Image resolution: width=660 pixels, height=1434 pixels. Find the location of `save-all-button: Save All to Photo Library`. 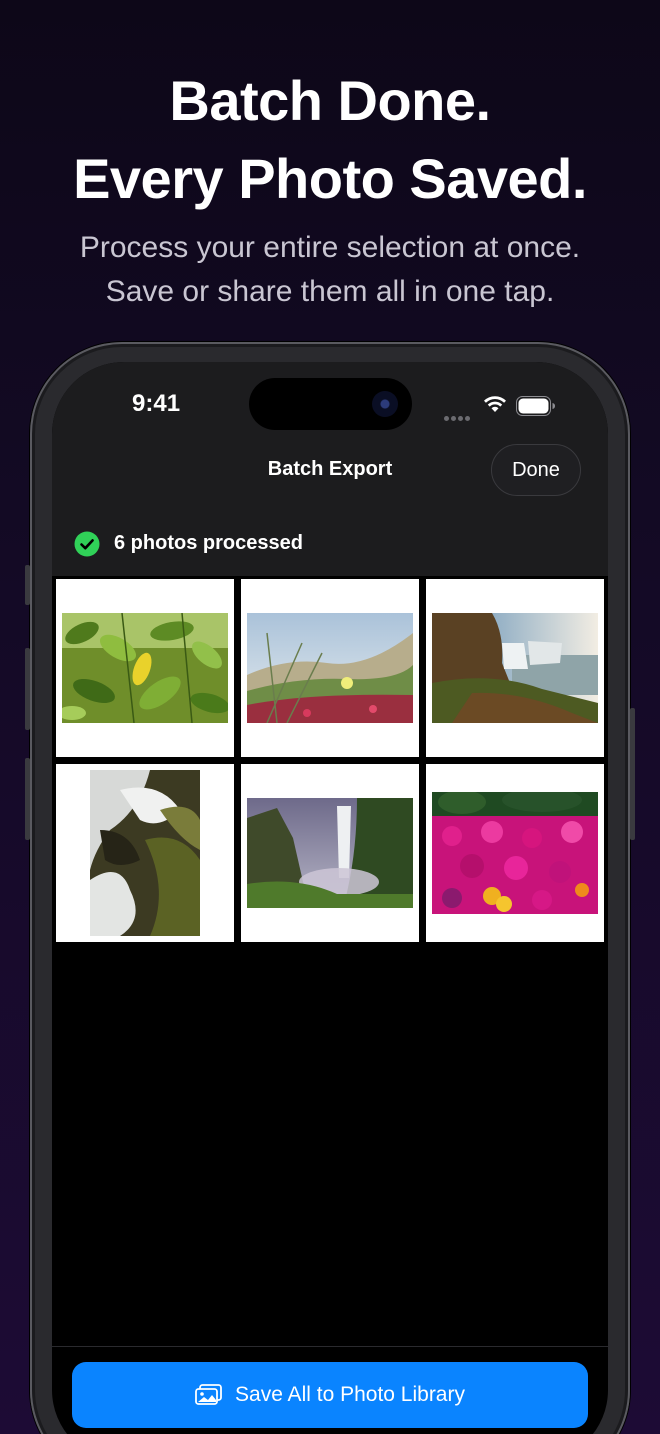

save-all-button: Save All to Photo Library is located at coordinates (330, 1395).